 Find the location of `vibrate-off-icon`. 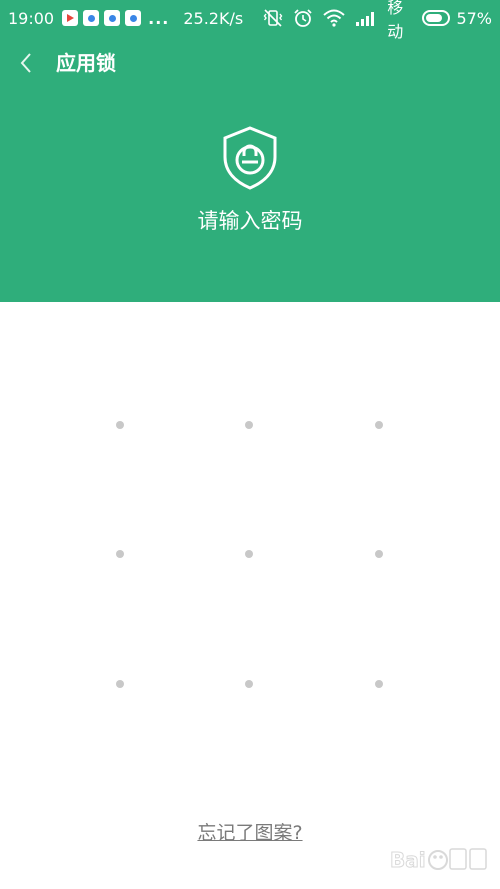

vibrate-off-icon is located at coordinates (273, 18).